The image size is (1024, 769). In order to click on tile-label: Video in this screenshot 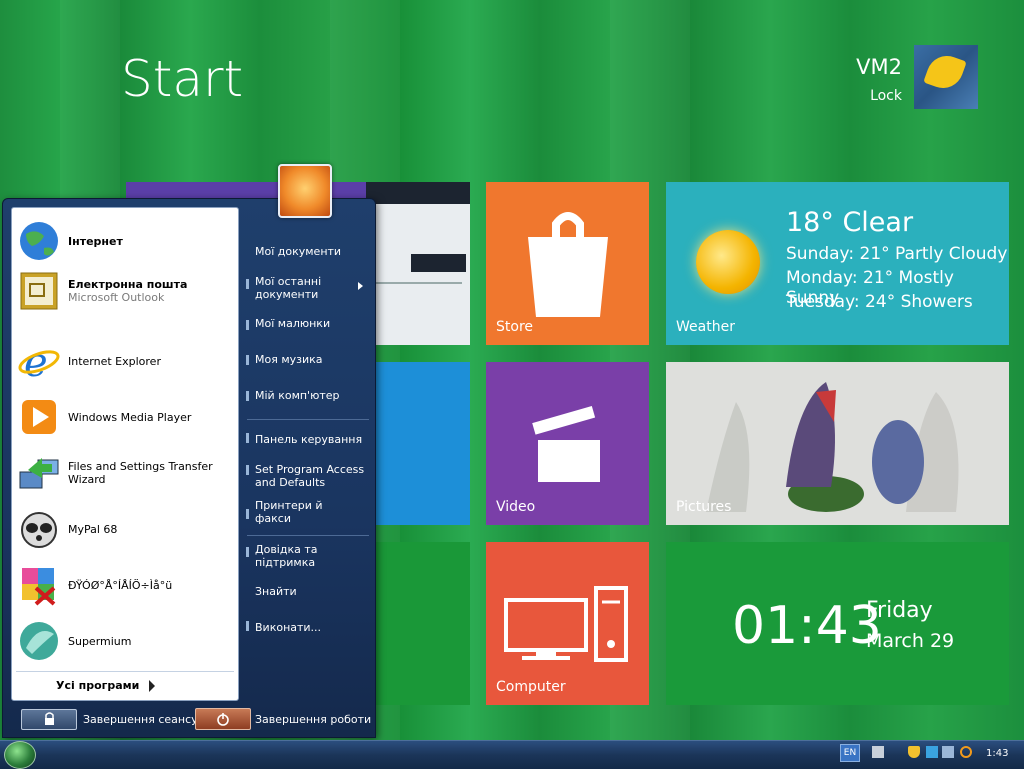, I will do `click(516, 507)`.